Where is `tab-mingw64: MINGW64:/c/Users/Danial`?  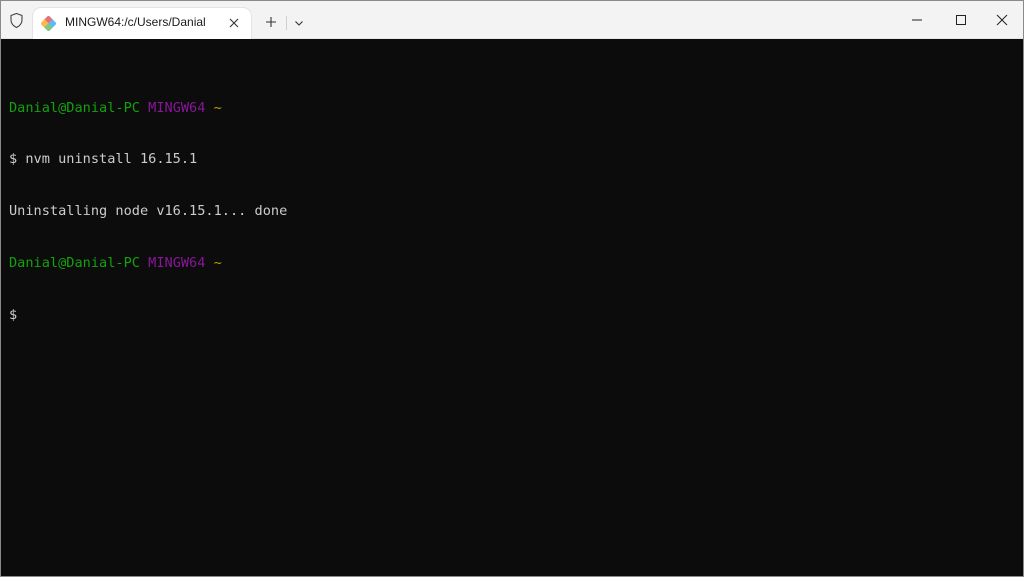 tab-mingw64: MINGW64:/c/Users/Danial is located at coordinates (142, 23).